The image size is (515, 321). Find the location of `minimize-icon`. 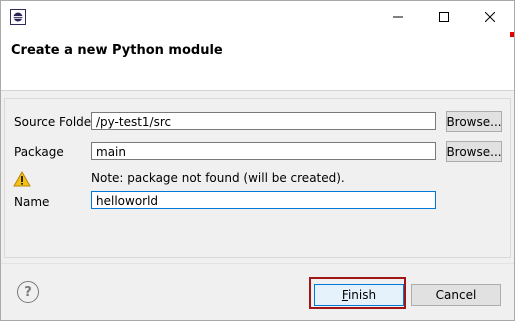

minimize-icon is located at coordinates (398, 16).